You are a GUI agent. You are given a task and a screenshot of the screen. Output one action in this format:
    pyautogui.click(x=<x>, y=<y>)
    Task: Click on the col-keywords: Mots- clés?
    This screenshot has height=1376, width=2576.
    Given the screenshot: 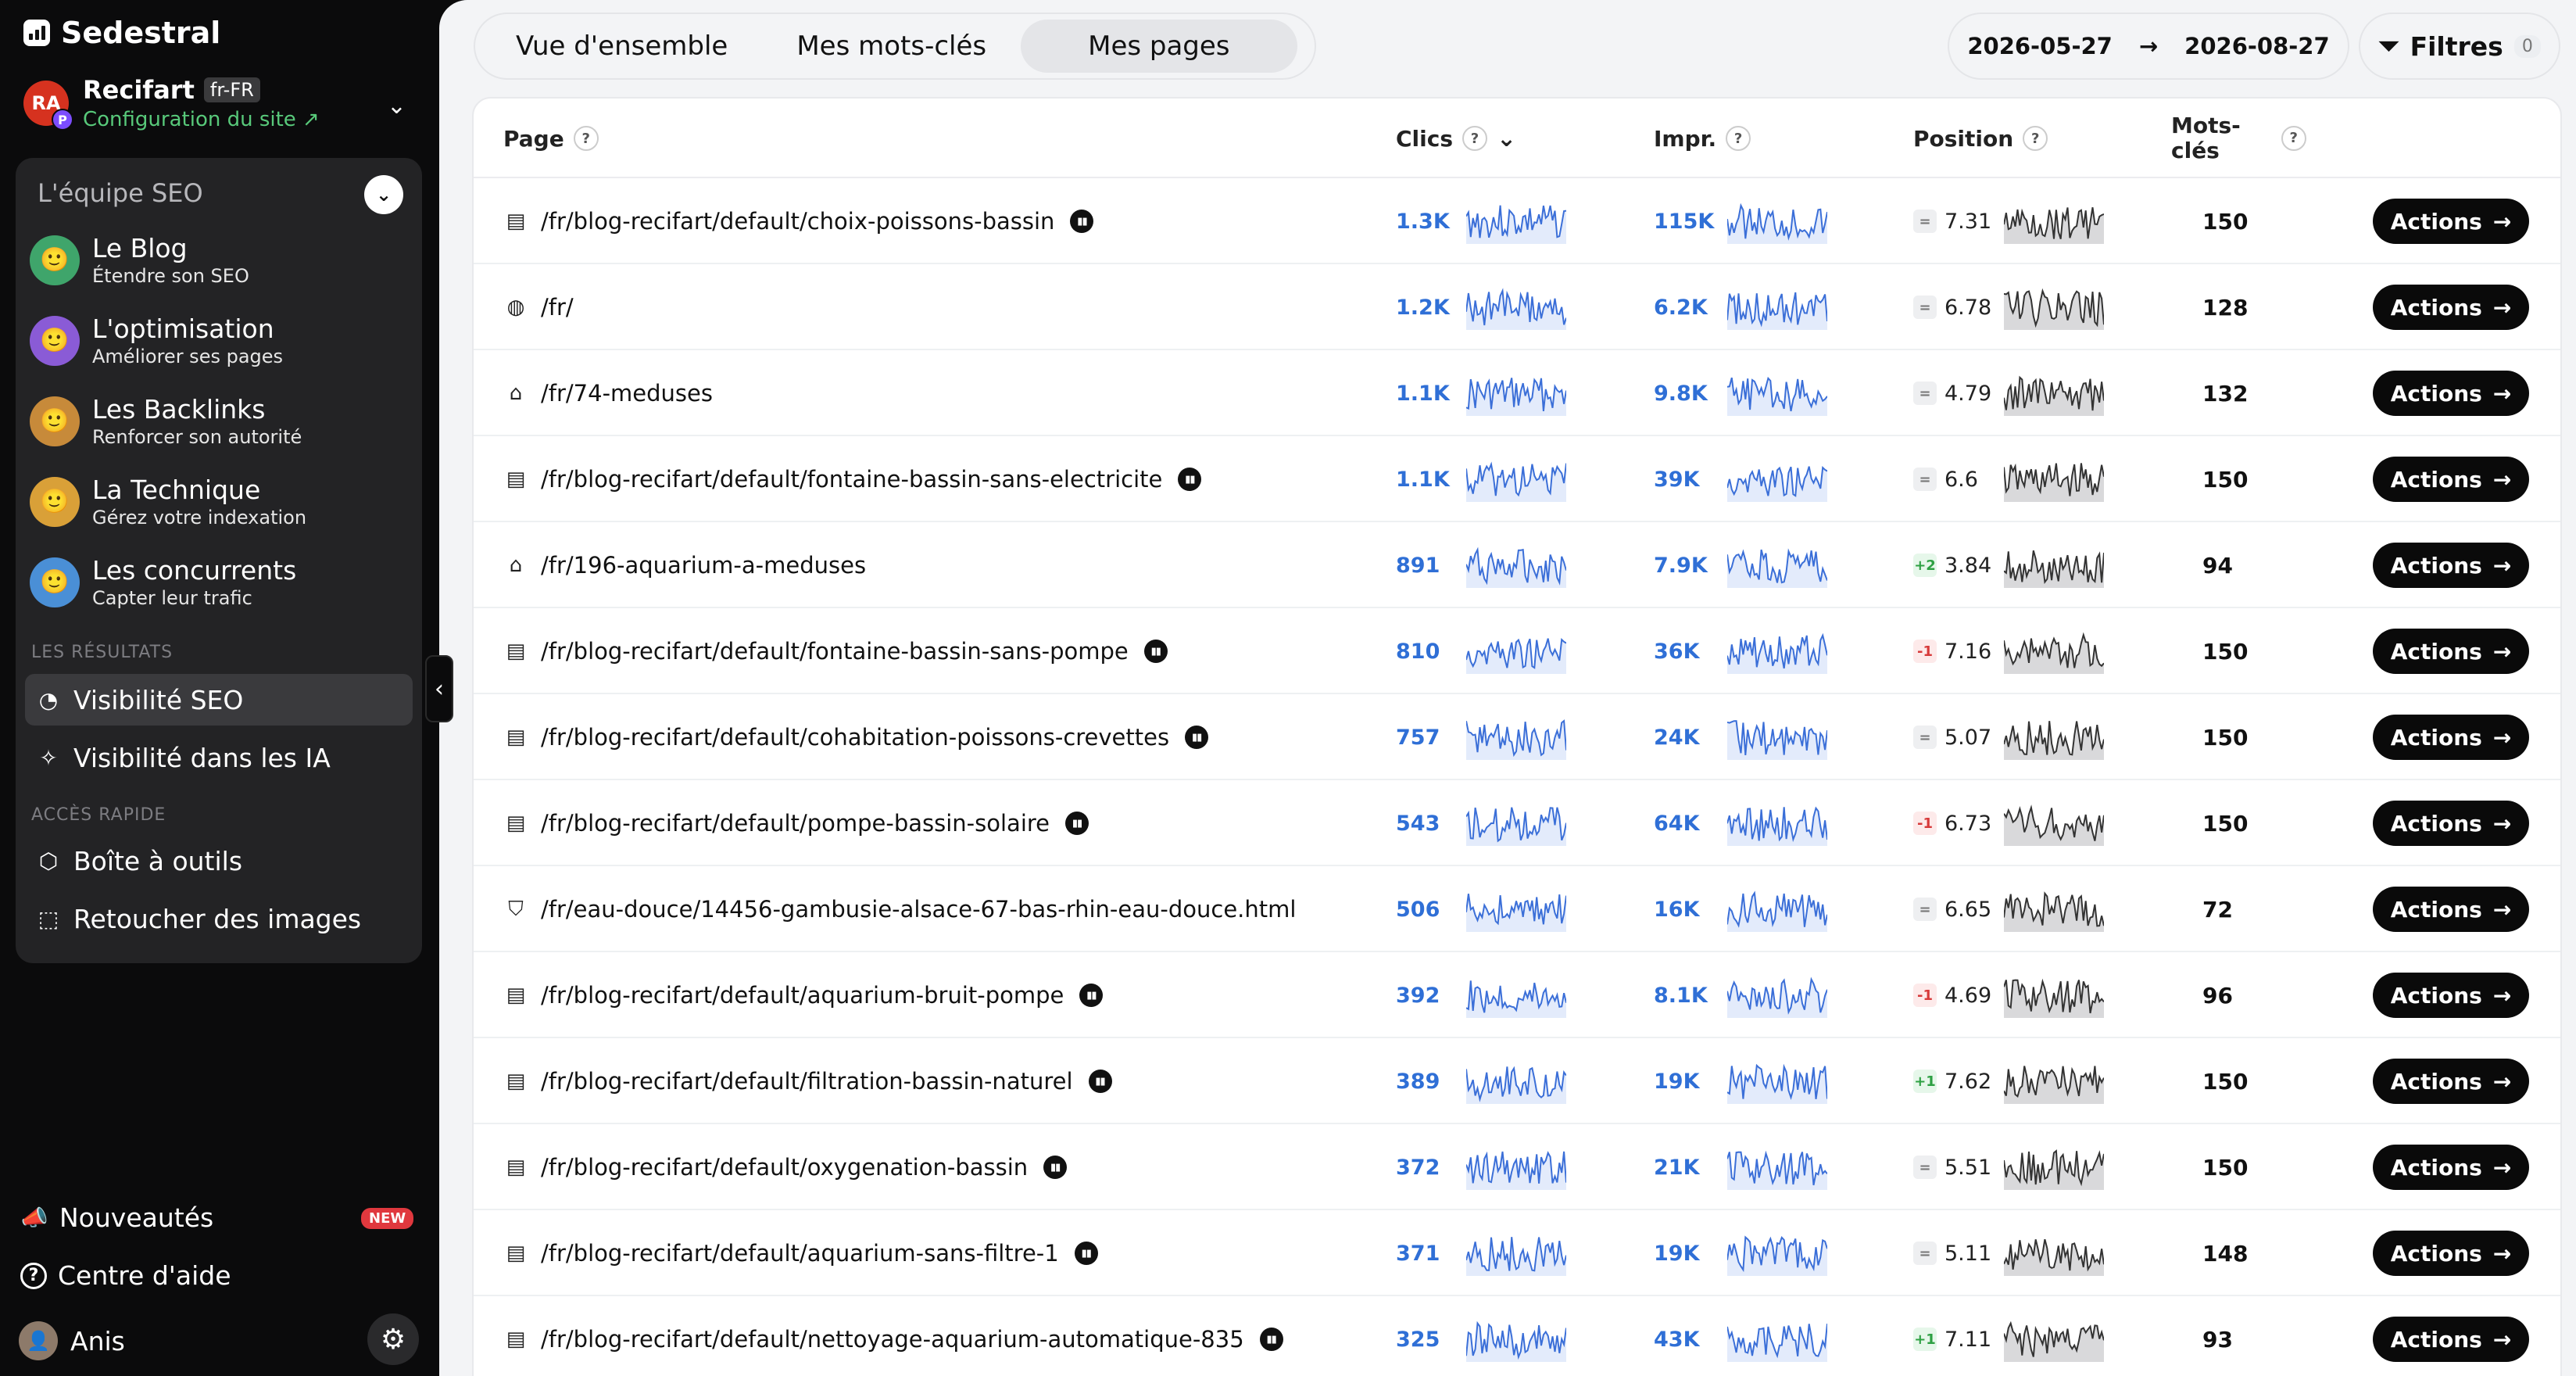 What is the action you would take?
    pyautogui.click(x=2238, y=138)
    